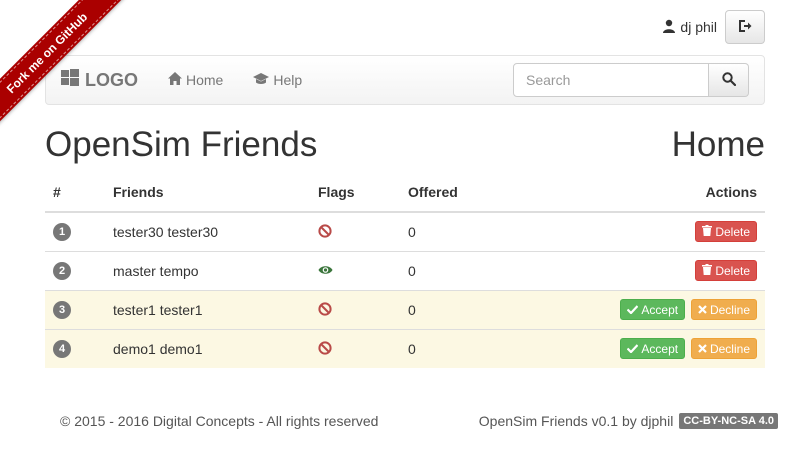 The height and width of the screenshot is (451, 810). Describe the element at coordinates (205, 80) in the screenshot. I see `nav-home-label: Home` at that location.